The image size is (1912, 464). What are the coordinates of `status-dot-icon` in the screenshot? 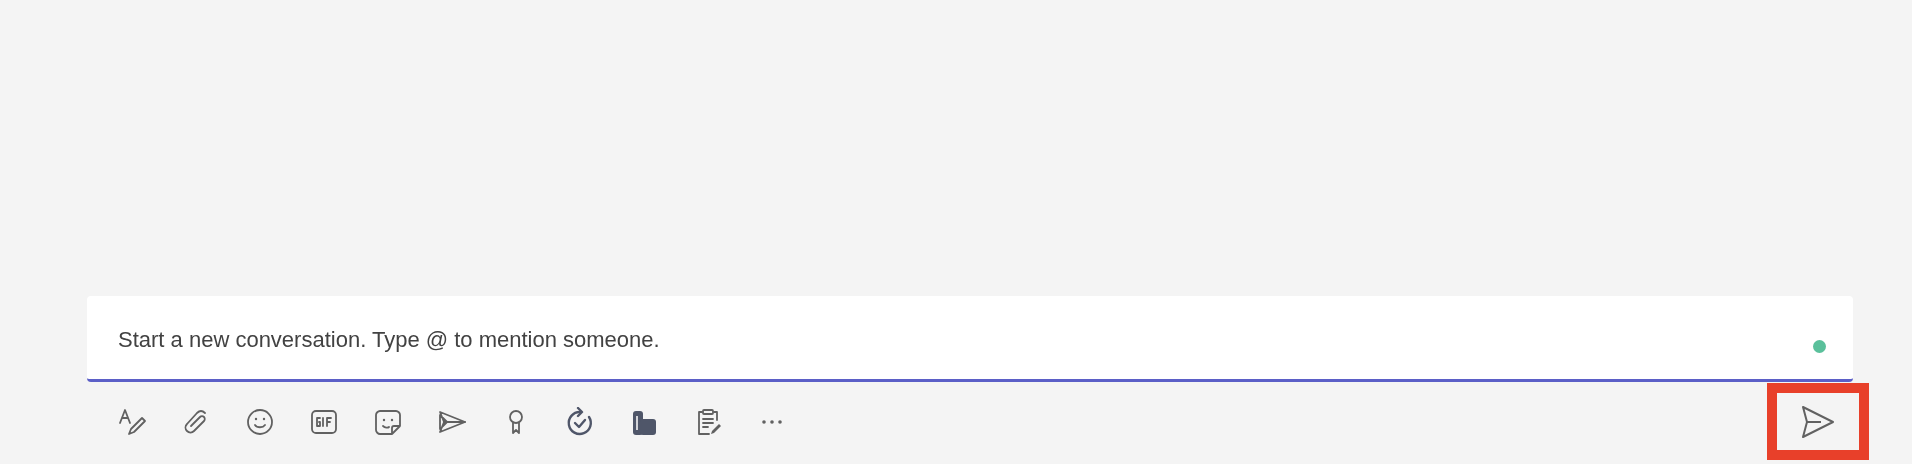 It's located at (1819, 346).